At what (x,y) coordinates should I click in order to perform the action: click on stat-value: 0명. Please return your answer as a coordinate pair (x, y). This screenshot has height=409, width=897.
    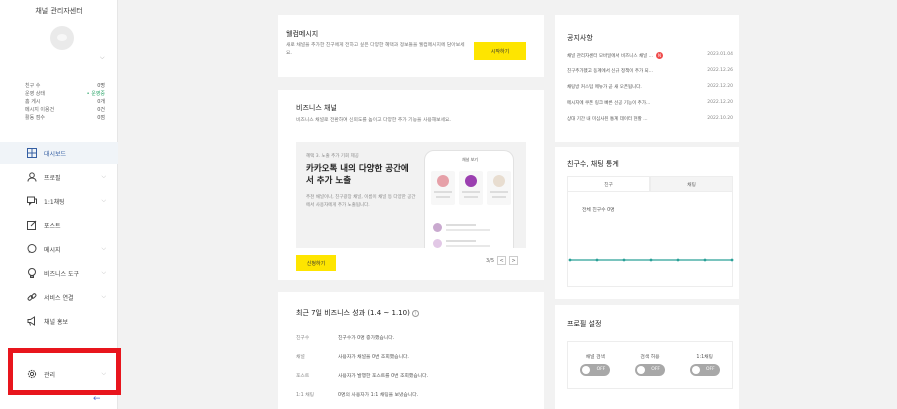
    Looking at the image, I should click on (101, 86).